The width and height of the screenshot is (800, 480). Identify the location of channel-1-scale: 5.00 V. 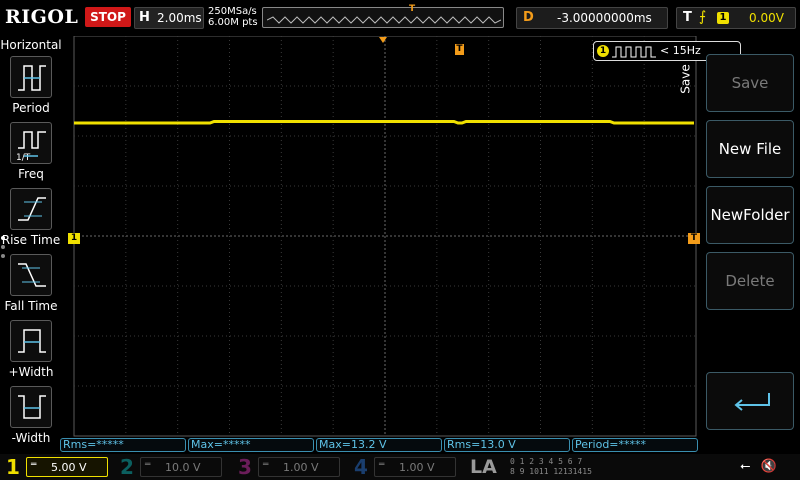
(69, 467).